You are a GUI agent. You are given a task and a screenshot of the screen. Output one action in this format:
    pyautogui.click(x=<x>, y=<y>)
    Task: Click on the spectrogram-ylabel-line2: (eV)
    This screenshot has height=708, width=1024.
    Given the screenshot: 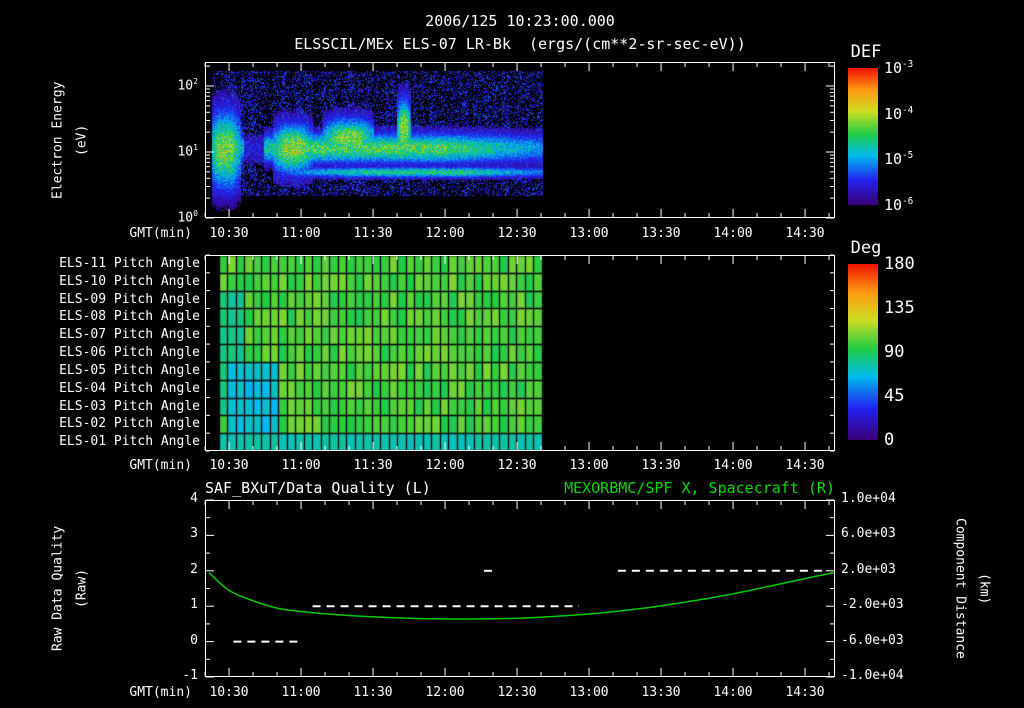 What is the action you would take?
    pyautogui.click(x=82, y=140)
    